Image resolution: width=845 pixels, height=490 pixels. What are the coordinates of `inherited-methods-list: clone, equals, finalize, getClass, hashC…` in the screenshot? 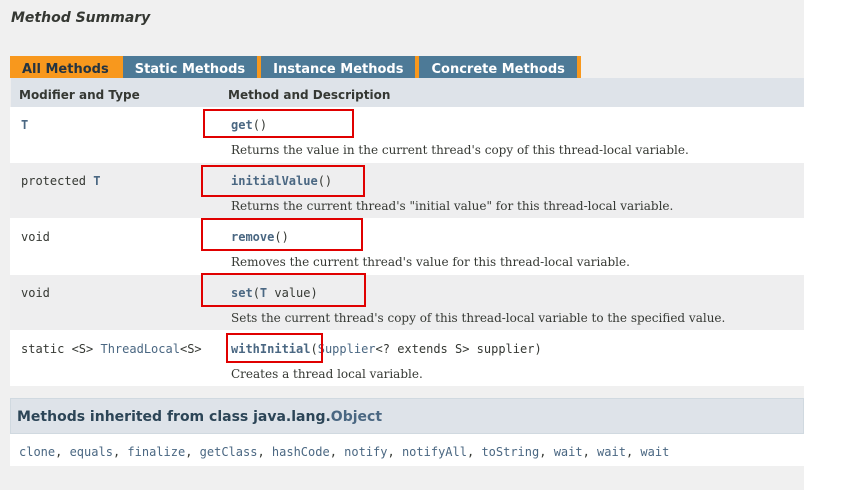 It's located at (407, 450).